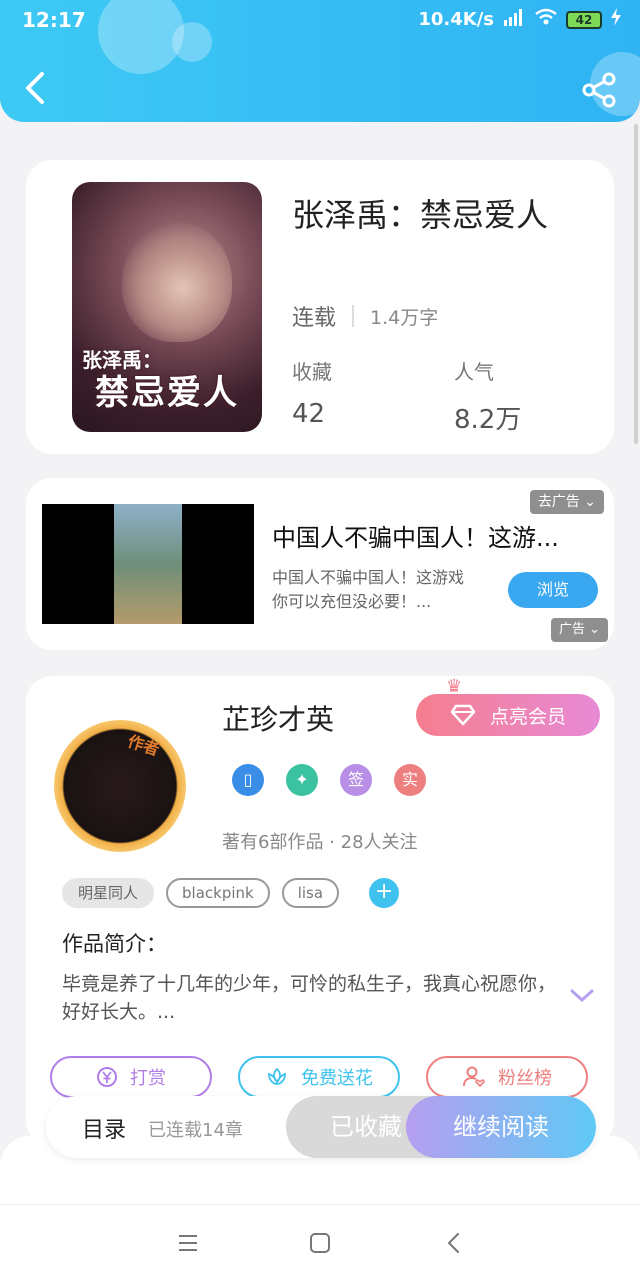 The height and width of the screenshot is (1280, 640). I want to click on tag-item: blackpink, so click(218, 893).